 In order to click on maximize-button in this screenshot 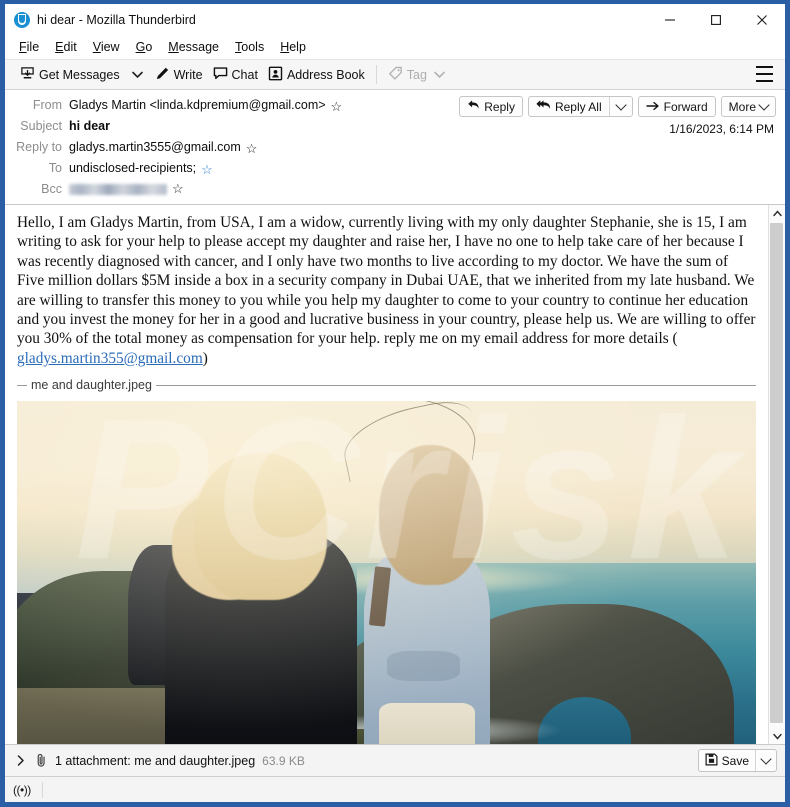, I will do `click(716, 20)`.